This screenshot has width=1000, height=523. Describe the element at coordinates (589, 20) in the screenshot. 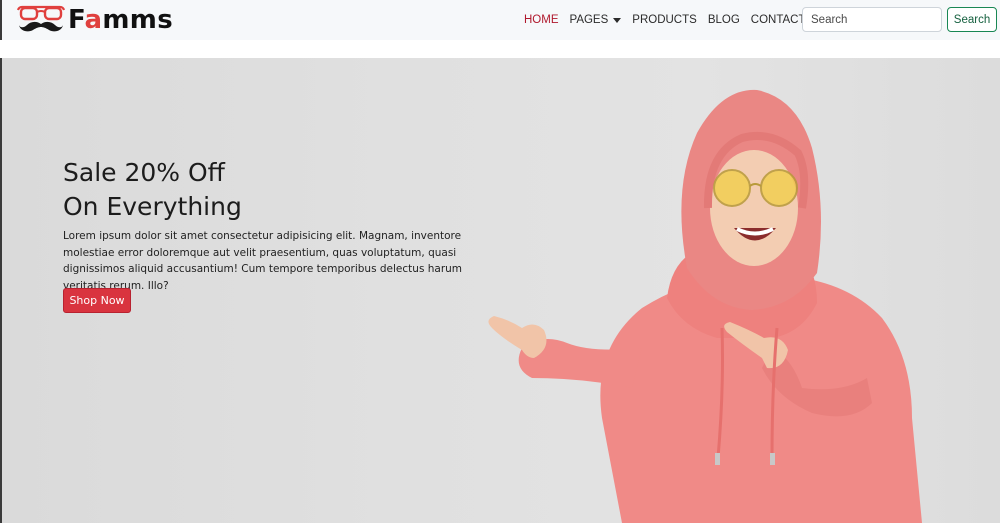

I see `nav-pages-label: PAGES` at that location.